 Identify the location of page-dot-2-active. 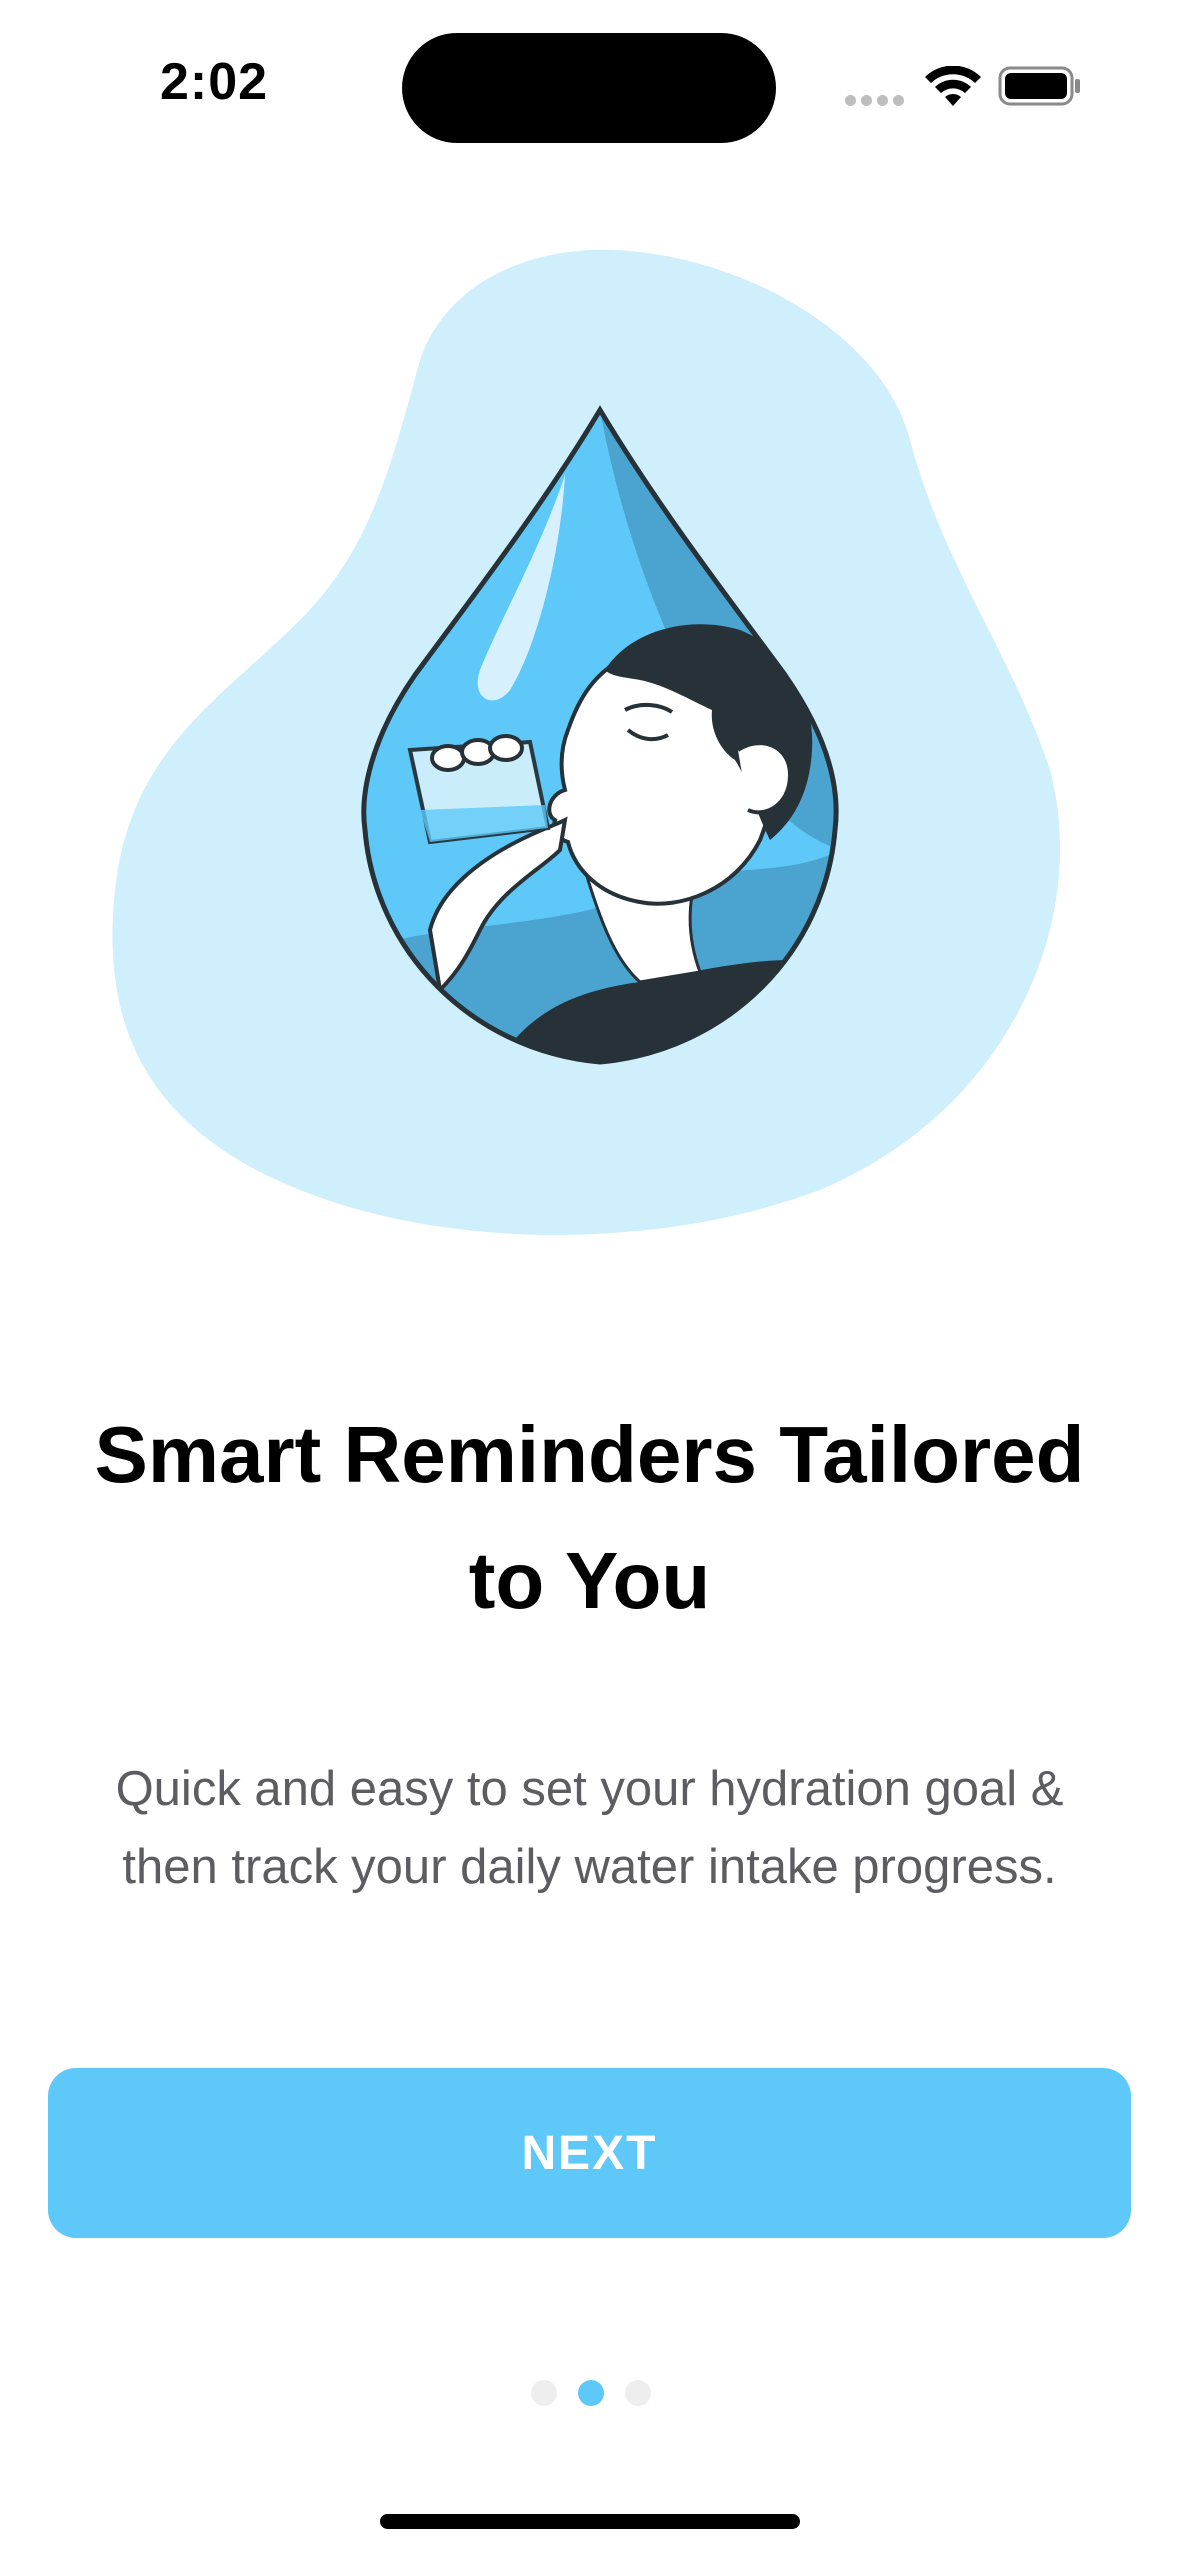
(591, 2393).